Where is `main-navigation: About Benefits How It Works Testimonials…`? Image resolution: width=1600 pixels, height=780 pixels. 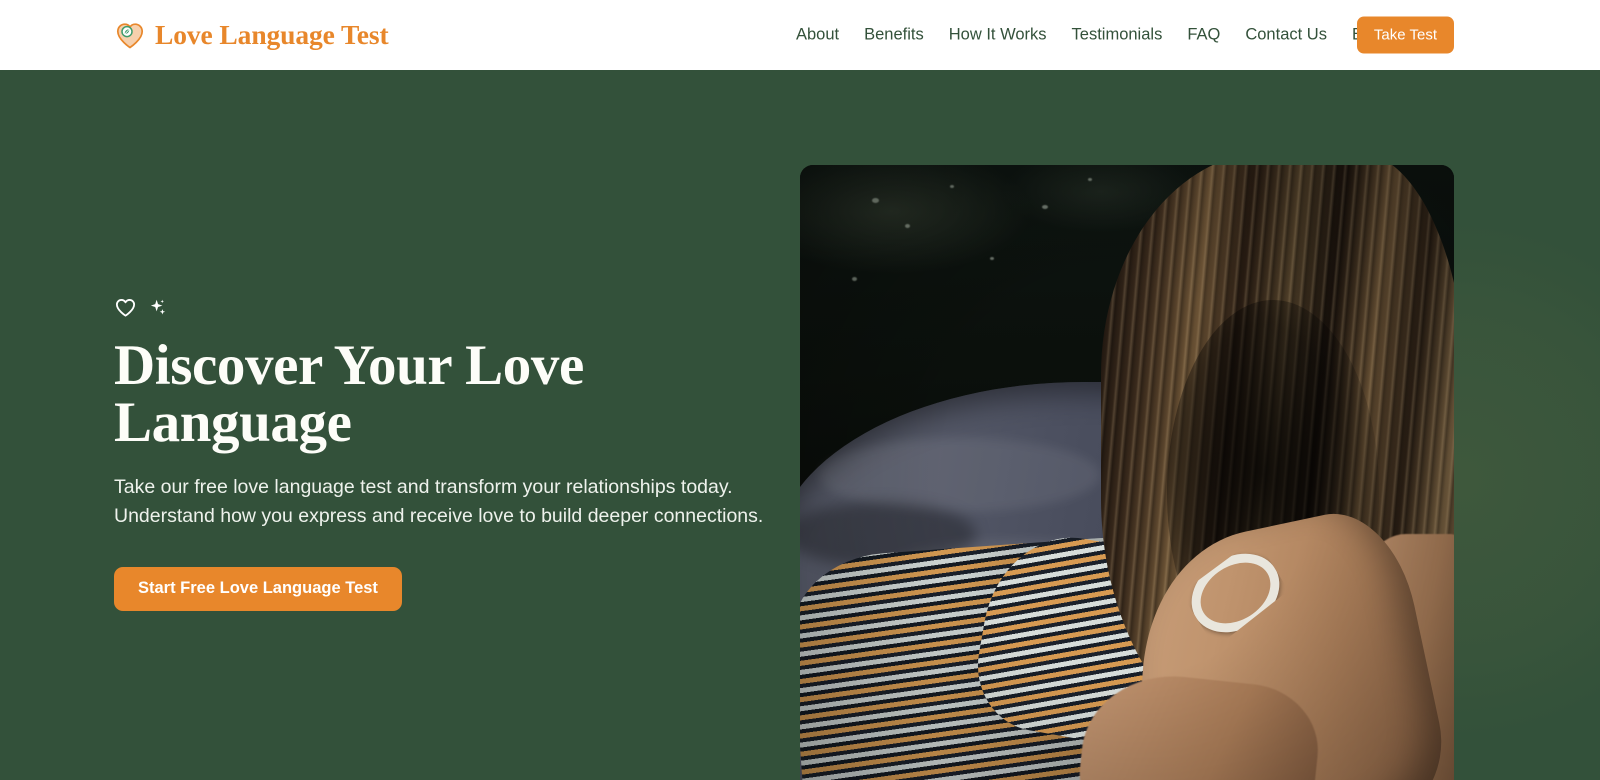 main-navigation: About Benefits How It Works Testimonials… is located at coordinates (1125, 35).